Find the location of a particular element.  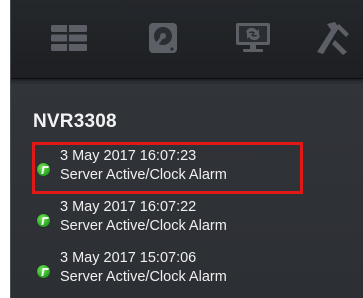

event-time: 3 May 2017 16:07:22 is located at coordinates (128, 207).